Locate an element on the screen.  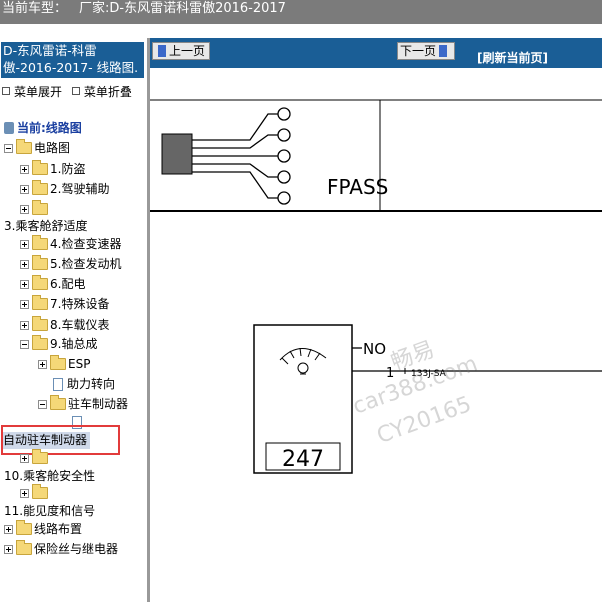
tree-item-wiring-layout: 线路布置 is located at coordinates (43, 529).